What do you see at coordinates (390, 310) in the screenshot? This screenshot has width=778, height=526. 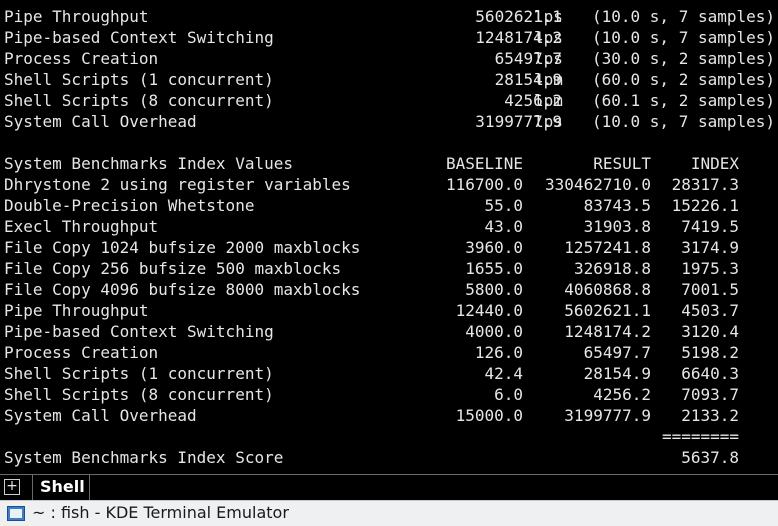 I see `index-row: Pipe Throughput 12440.0 5602621.1 4503.7` at bounding box center [390, 310].